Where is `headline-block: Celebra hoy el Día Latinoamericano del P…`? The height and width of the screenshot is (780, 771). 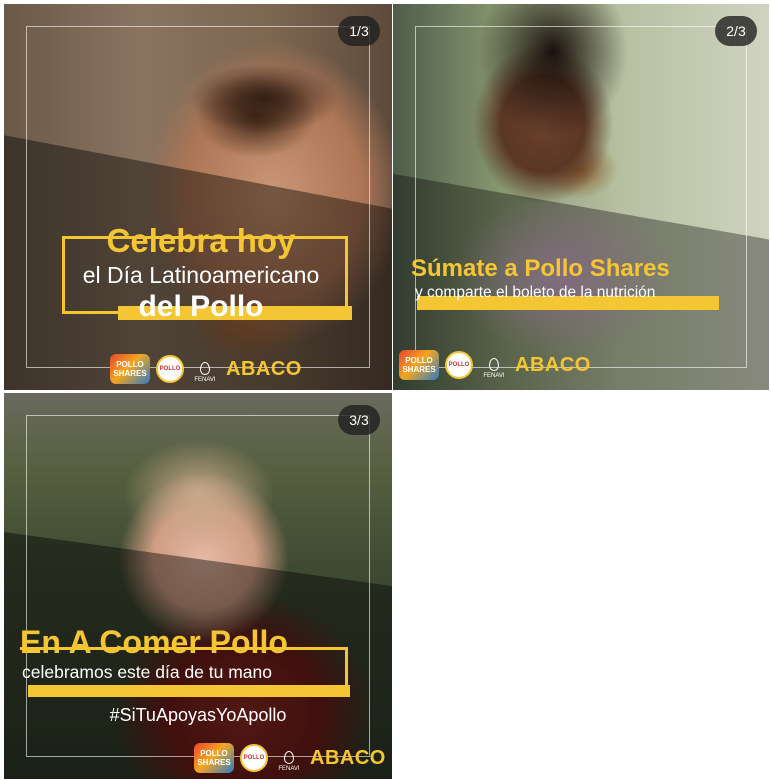
headline-block: Celebra hoy el Día Latinoamericano del P… is located at coordinates (201, 273).